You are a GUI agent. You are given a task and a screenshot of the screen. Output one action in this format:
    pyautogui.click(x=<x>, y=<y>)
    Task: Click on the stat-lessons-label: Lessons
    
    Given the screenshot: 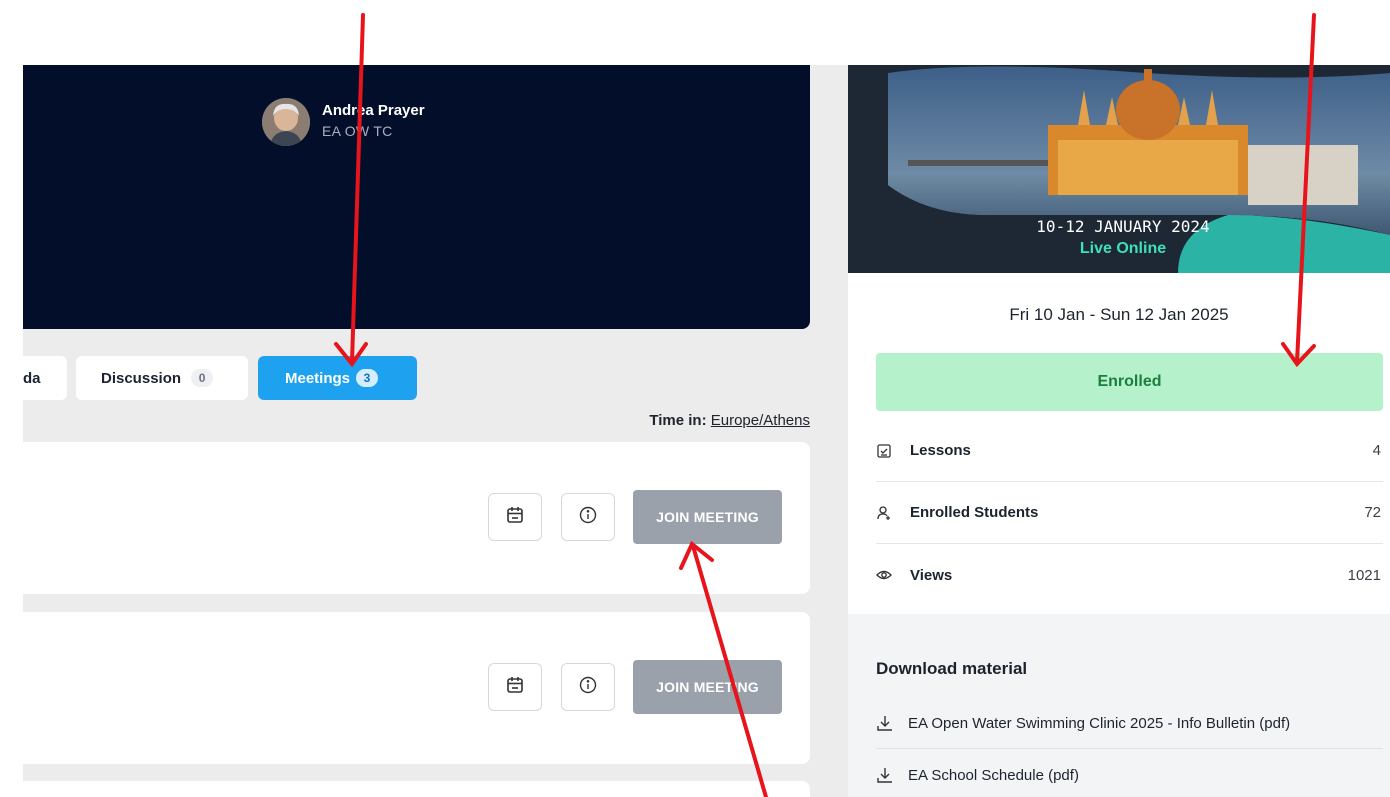 What is the action you would take?
    pyautogui.click(x=940, y=450)
    